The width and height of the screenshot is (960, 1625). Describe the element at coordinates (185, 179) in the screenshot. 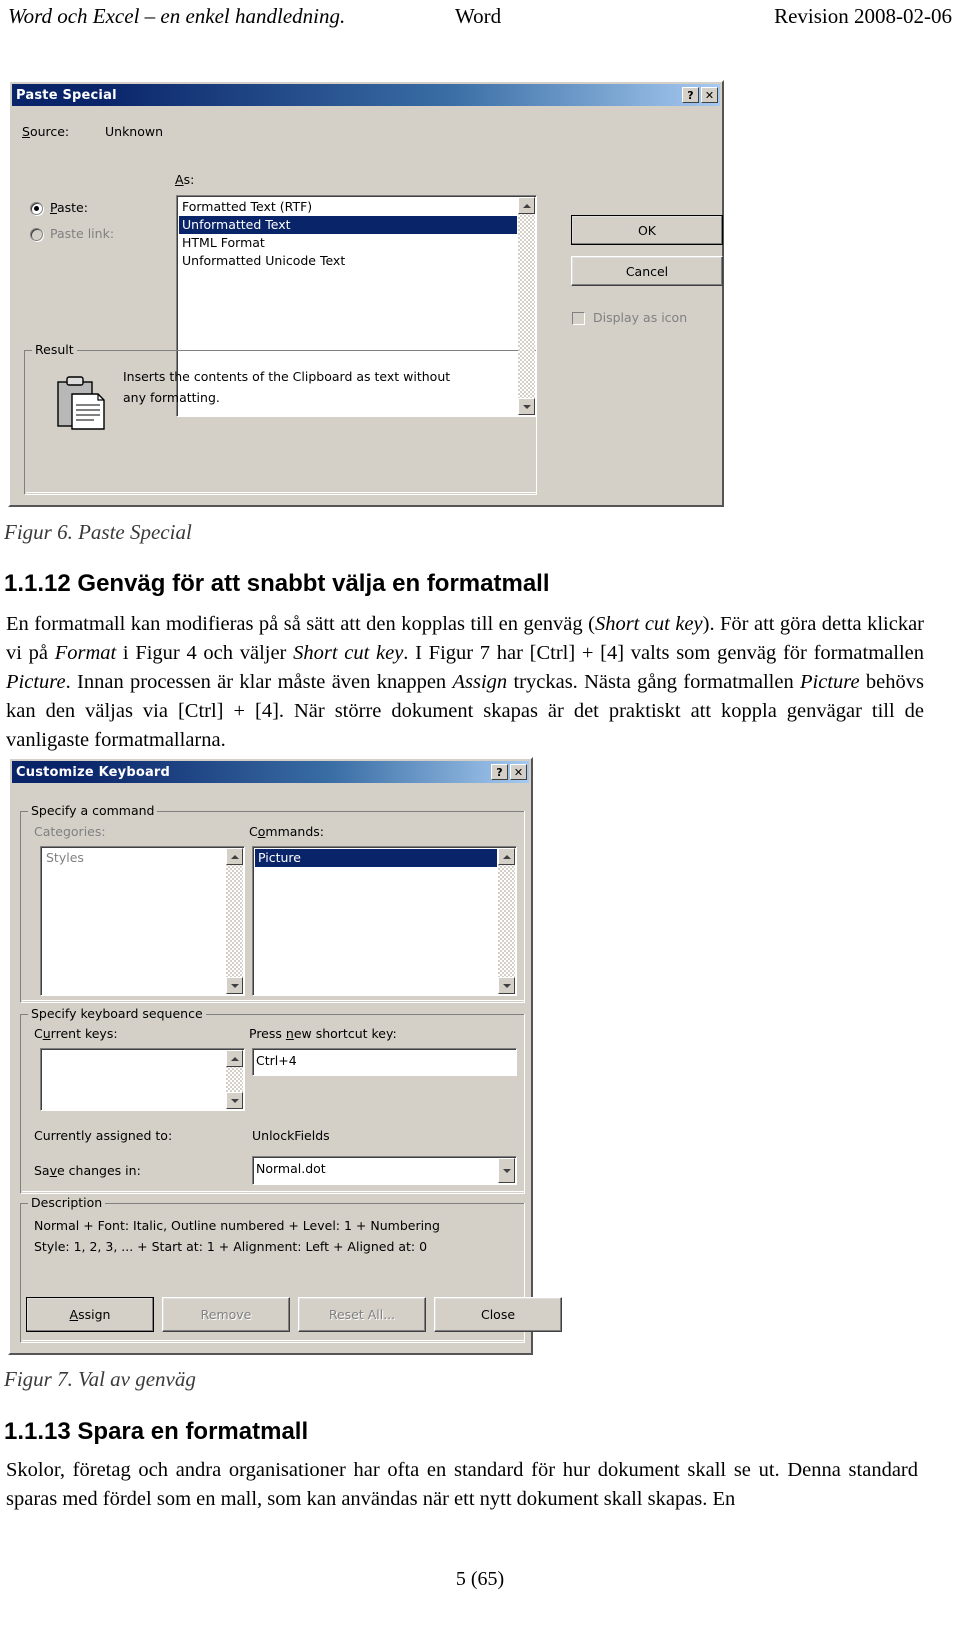

I see `as-label: As:` at that location.